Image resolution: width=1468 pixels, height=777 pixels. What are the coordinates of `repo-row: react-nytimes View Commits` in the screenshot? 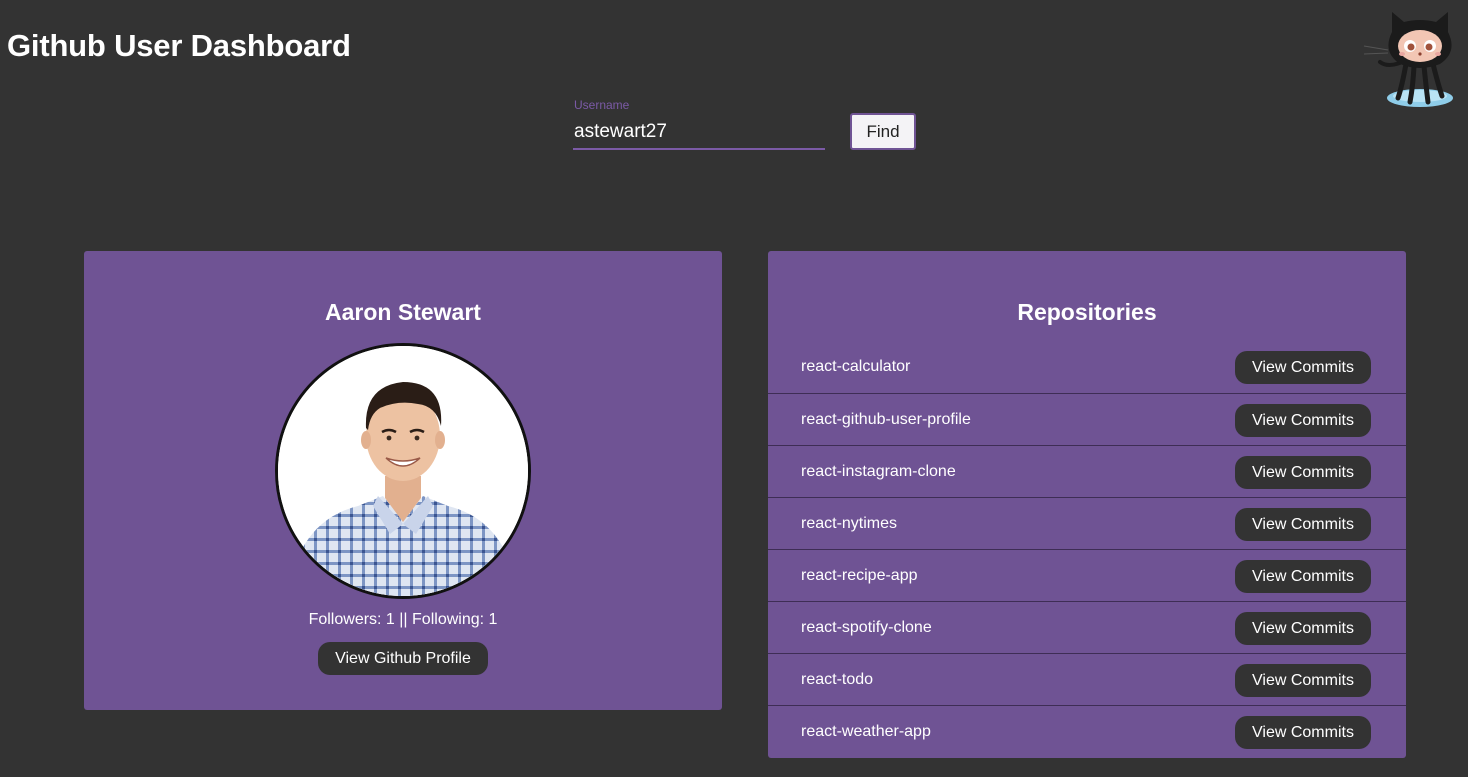 It's located at (1087, 523).